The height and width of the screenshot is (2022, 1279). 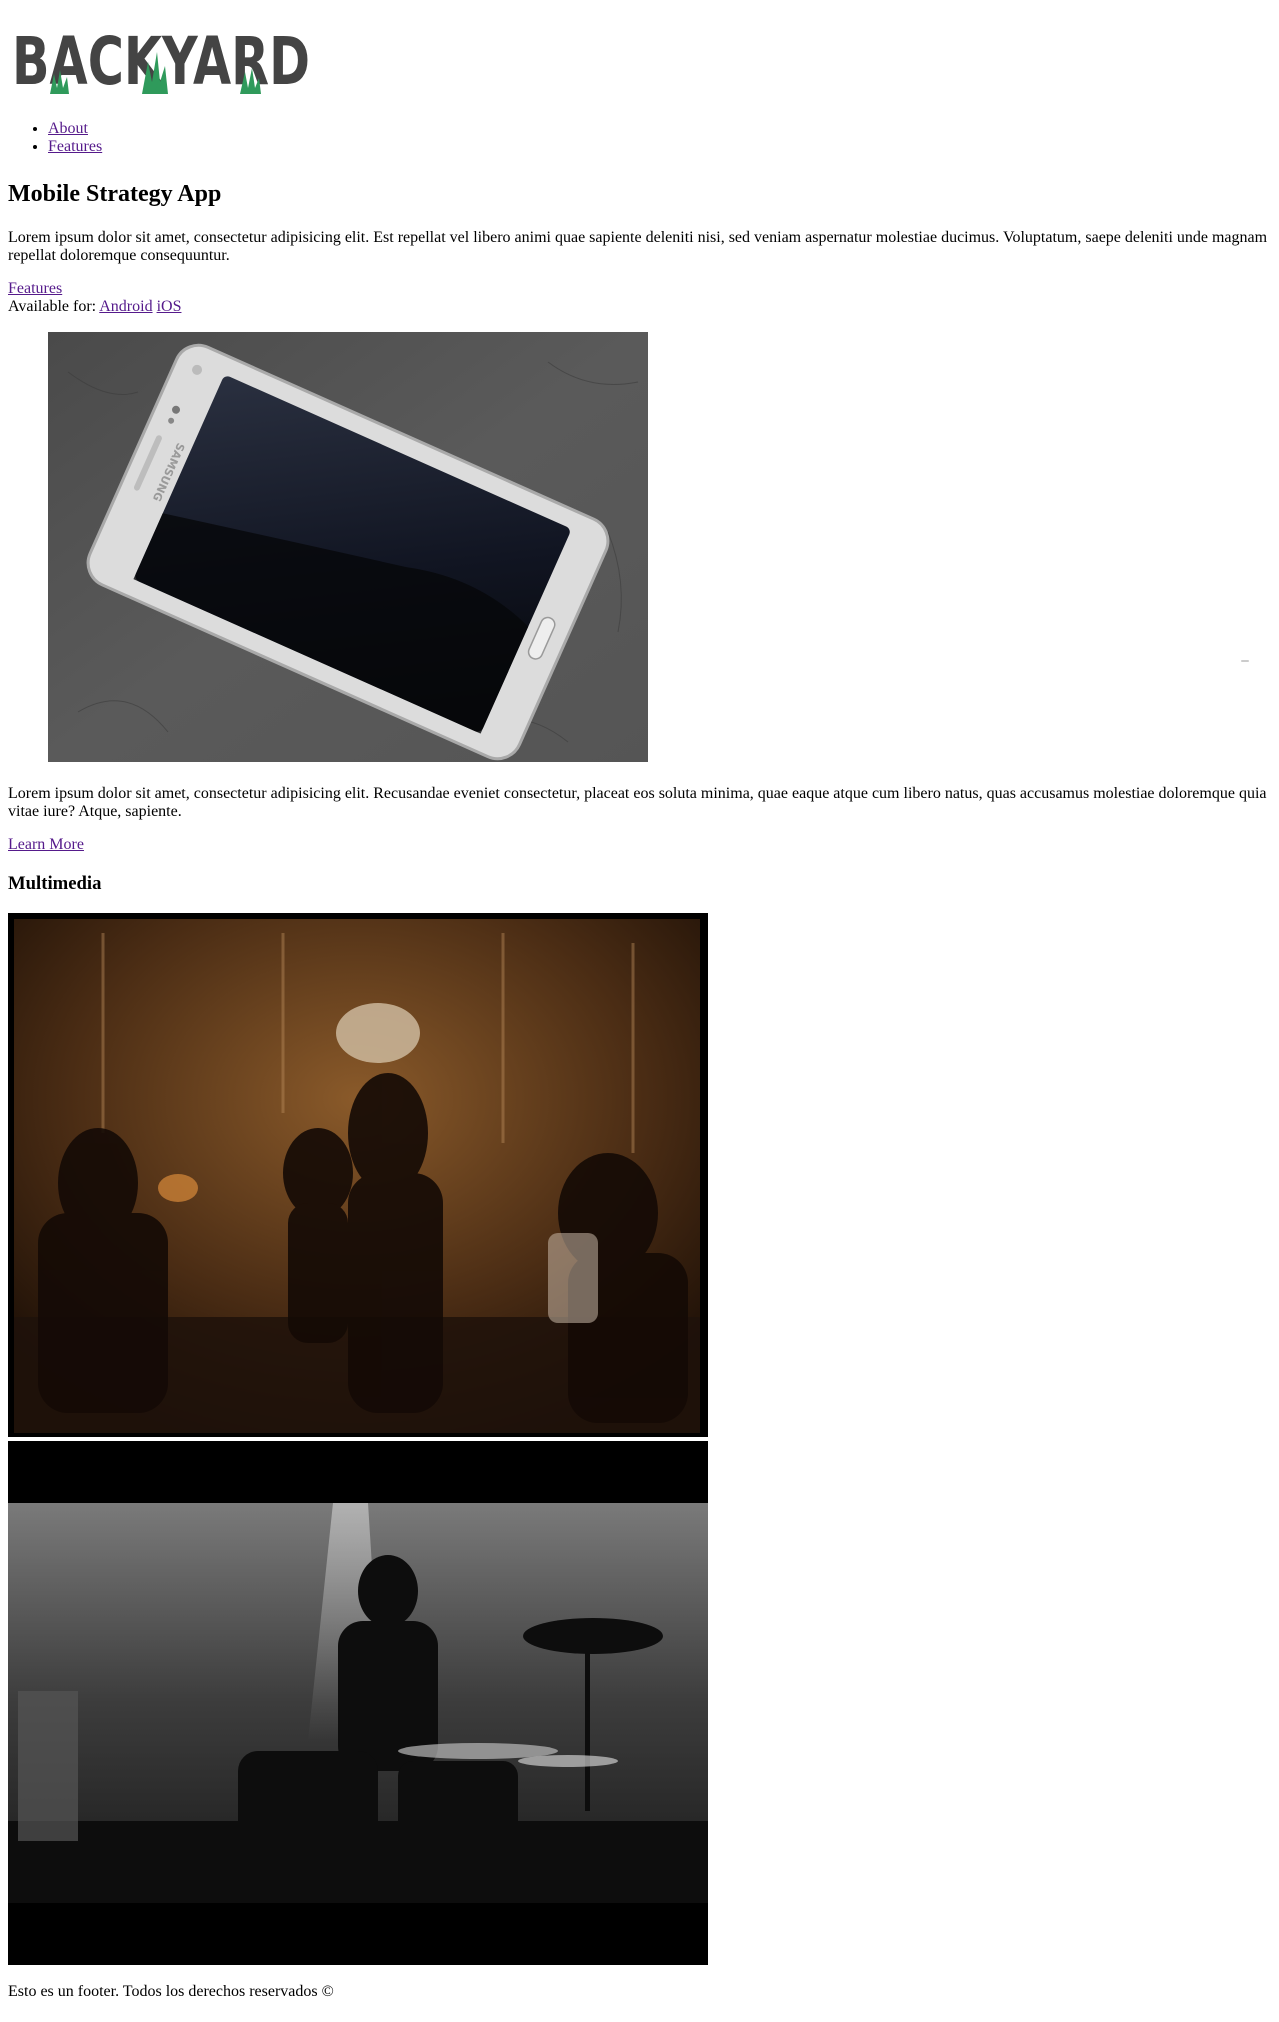 I want to click on android-link: Android, so click(x=125, y=306).